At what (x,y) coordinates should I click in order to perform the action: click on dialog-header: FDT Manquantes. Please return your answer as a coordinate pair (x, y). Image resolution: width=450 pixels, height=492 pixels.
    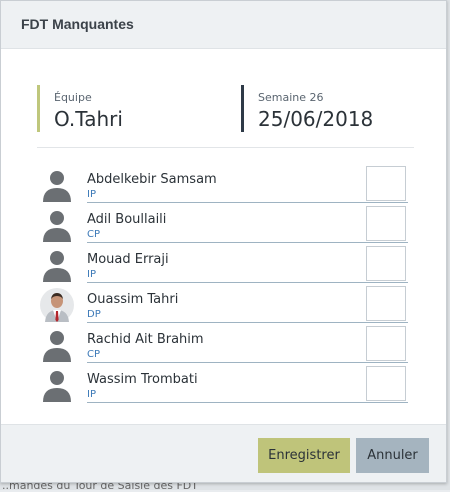
    Looking at the image, I should click on (223, 25).